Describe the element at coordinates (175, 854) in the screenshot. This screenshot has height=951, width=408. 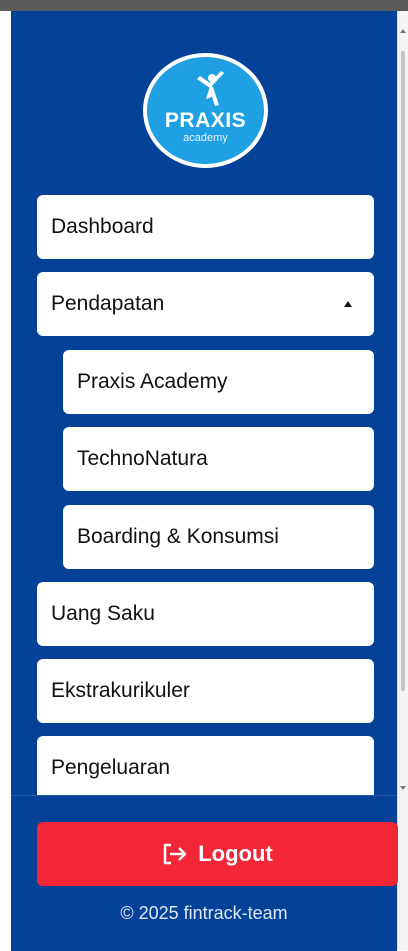
I see `logout-icon` at that location.